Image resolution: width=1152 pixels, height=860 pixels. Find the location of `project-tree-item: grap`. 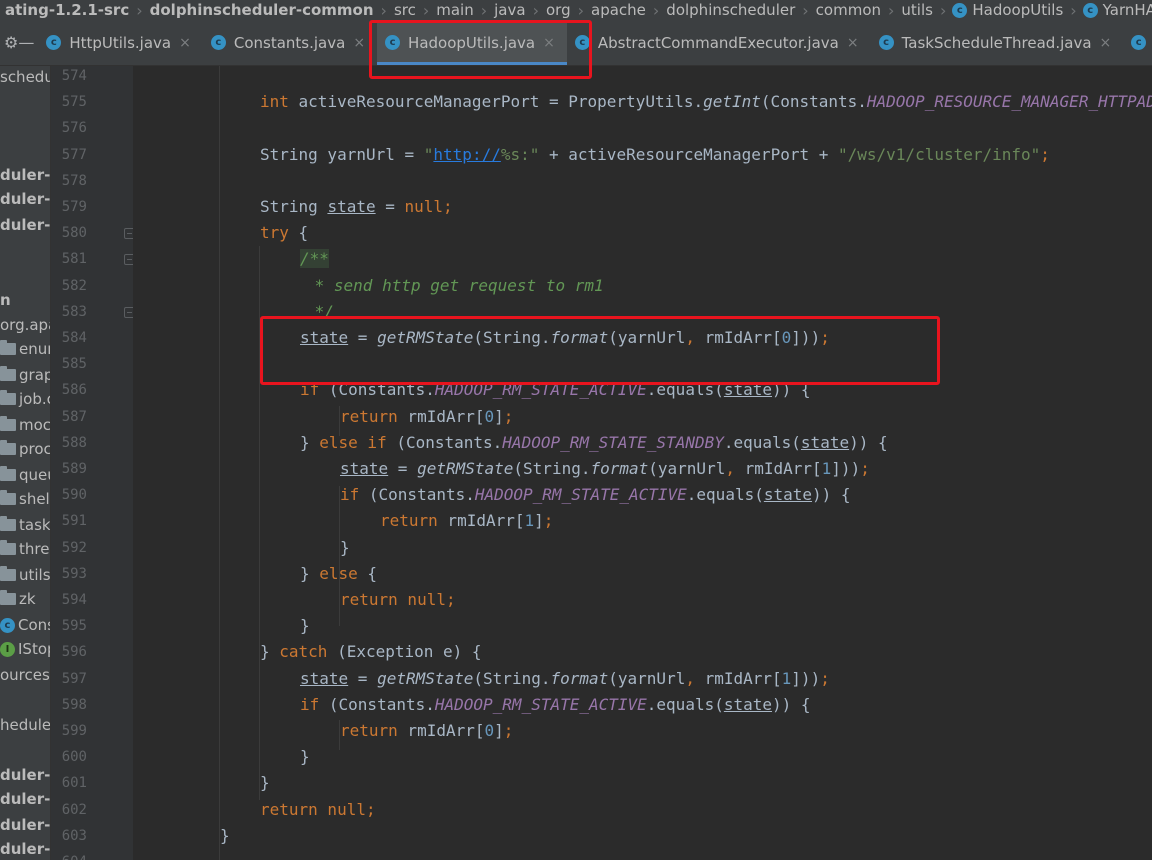

project-tree-item: grap is located at coordinates (25, 375).